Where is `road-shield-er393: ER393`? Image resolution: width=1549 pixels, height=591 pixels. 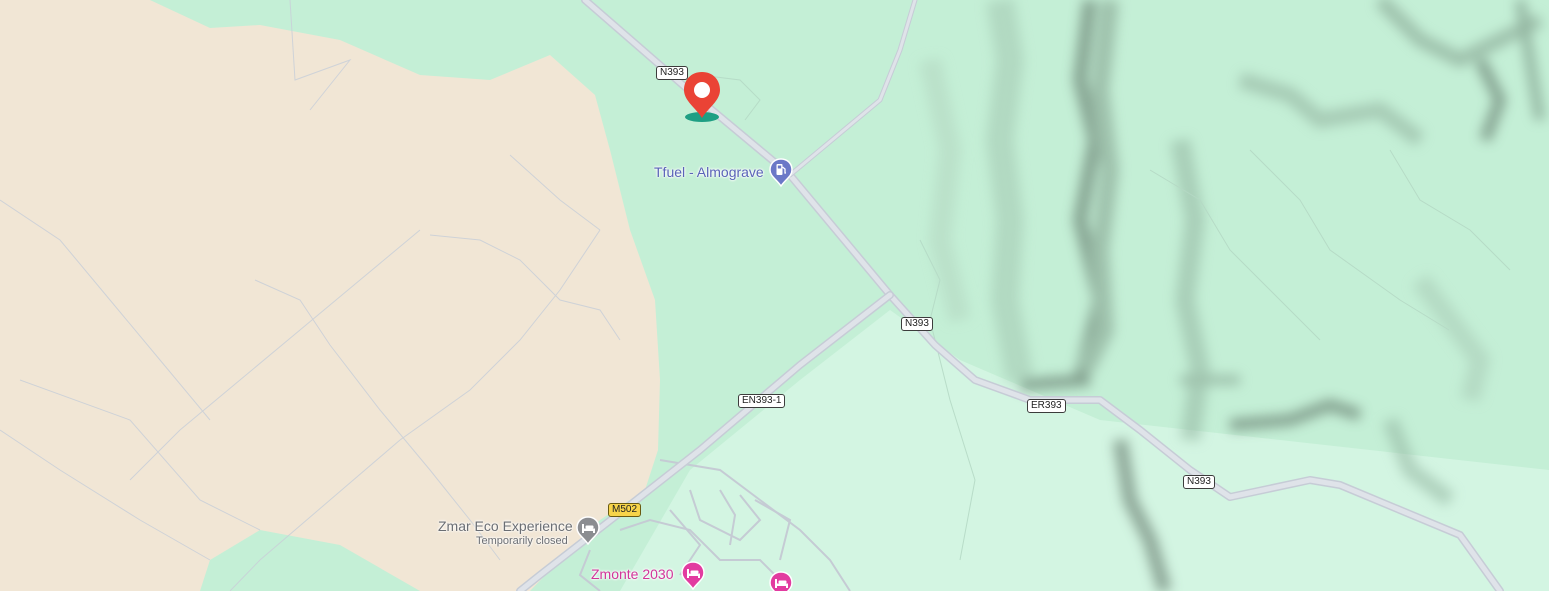
road-shield-er393: ER393 is located at coordinates (1046, 406).